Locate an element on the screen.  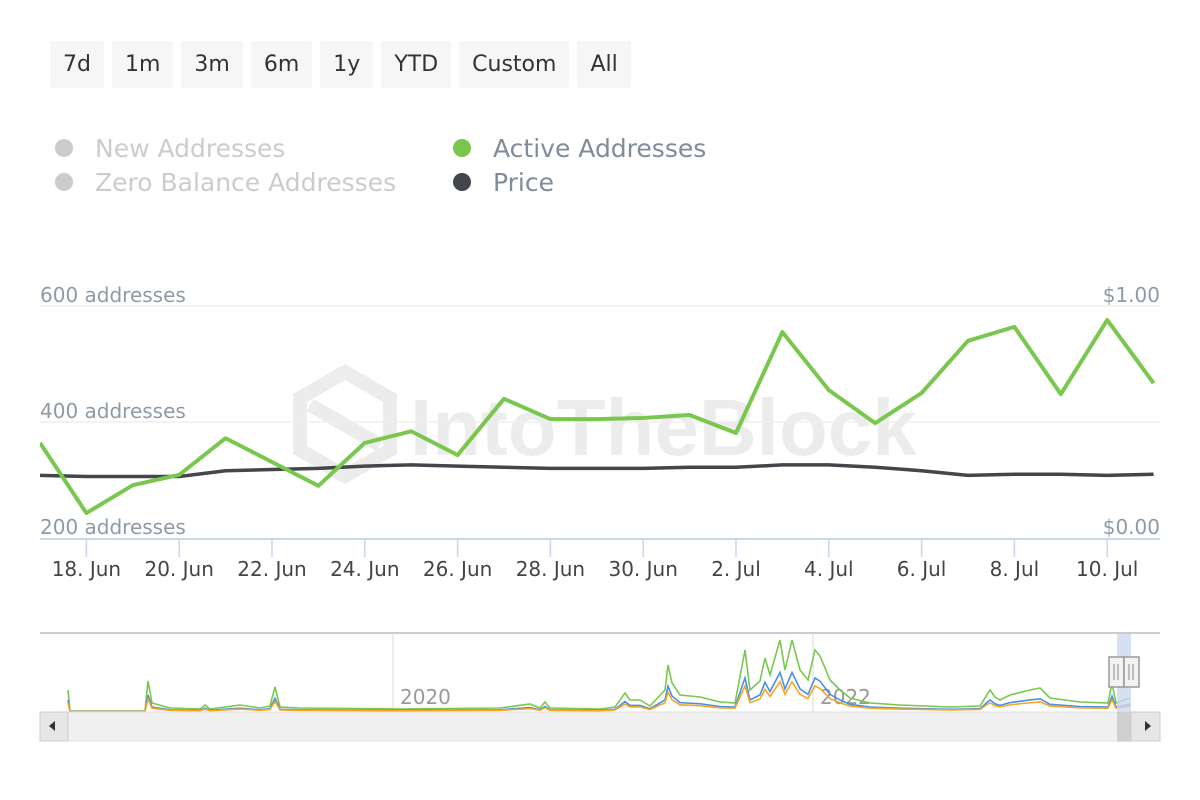
y-left-tick-label: 200 addresses is located at coordinates (113, 527).